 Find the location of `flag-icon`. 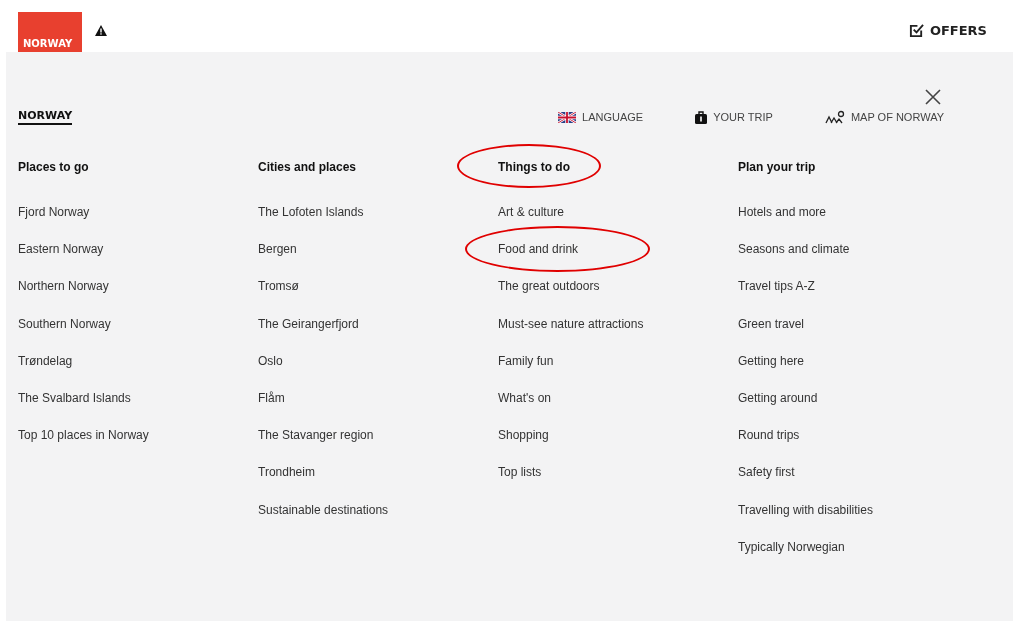

flag-icon is located at coordinates (567, 117).